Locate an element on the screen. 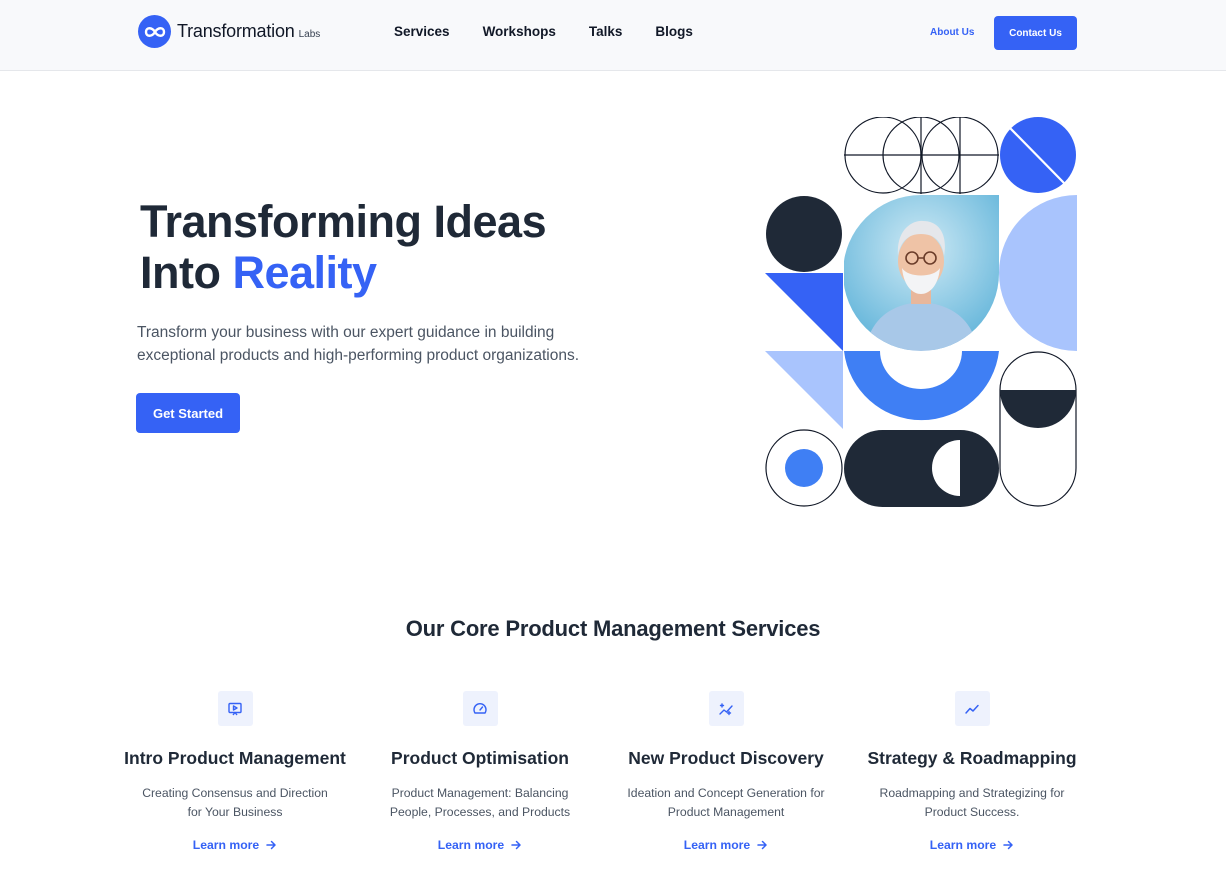  about-us-link: About Us is located at coordinates (952, 32).